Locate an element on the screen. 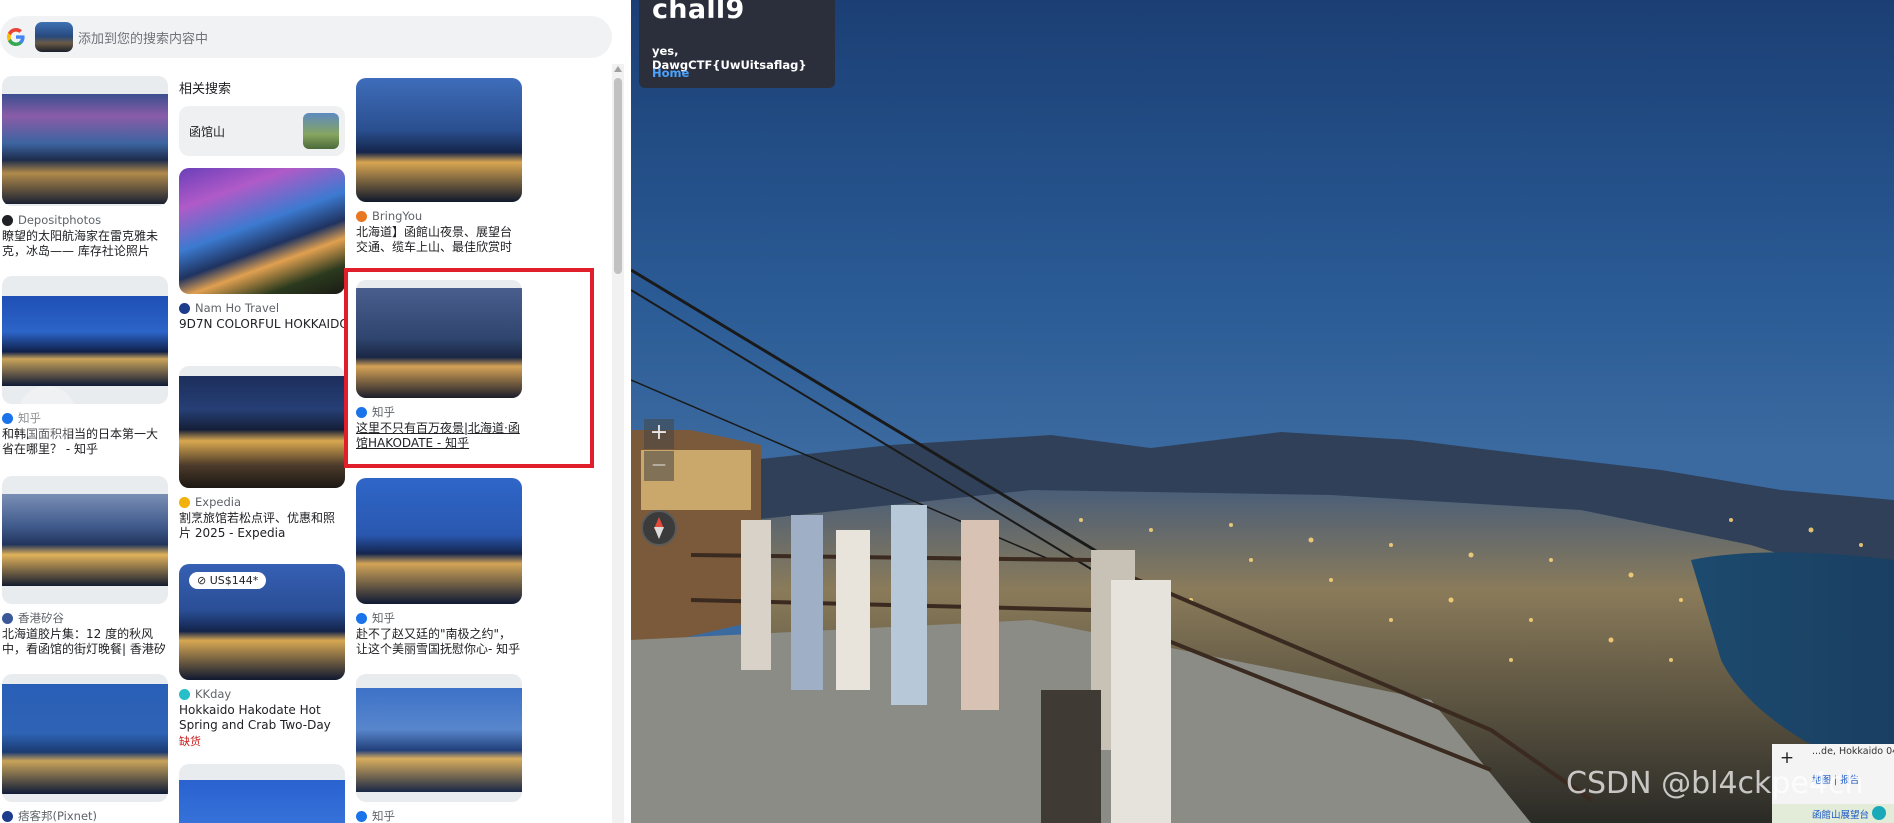 Image resolution: width=1894 pixels, height=823 pixels. compass-needle-icon is located at coordinates (659, 528).